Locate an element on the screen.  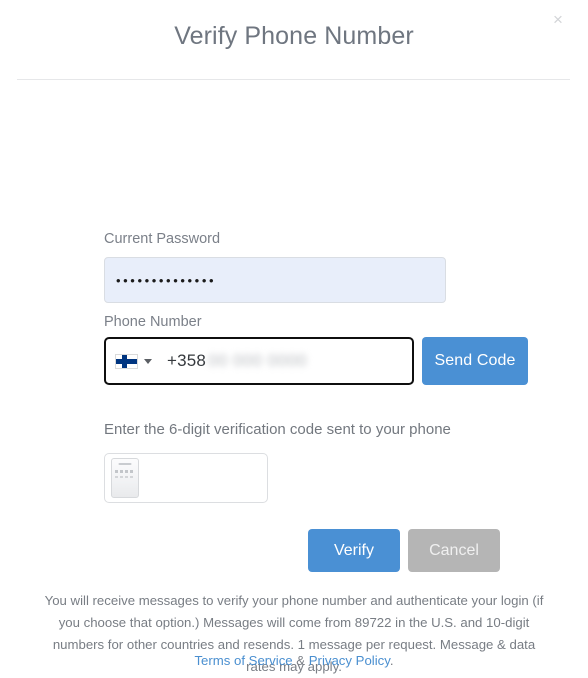
country-code-select is located at coordinates (133, 361).